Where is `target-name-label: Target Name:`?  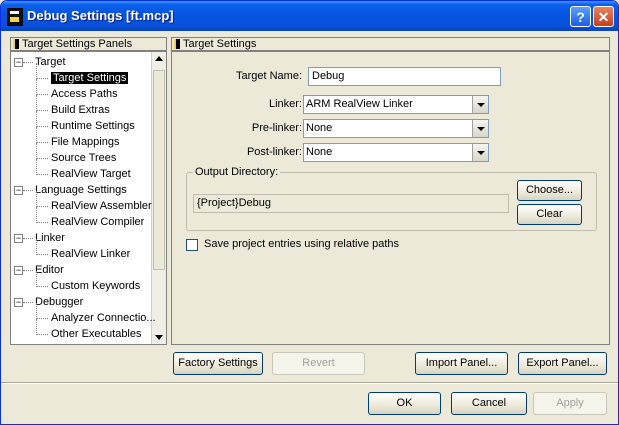
target-name-label: Target Name: is located at coordinates (268, 76).